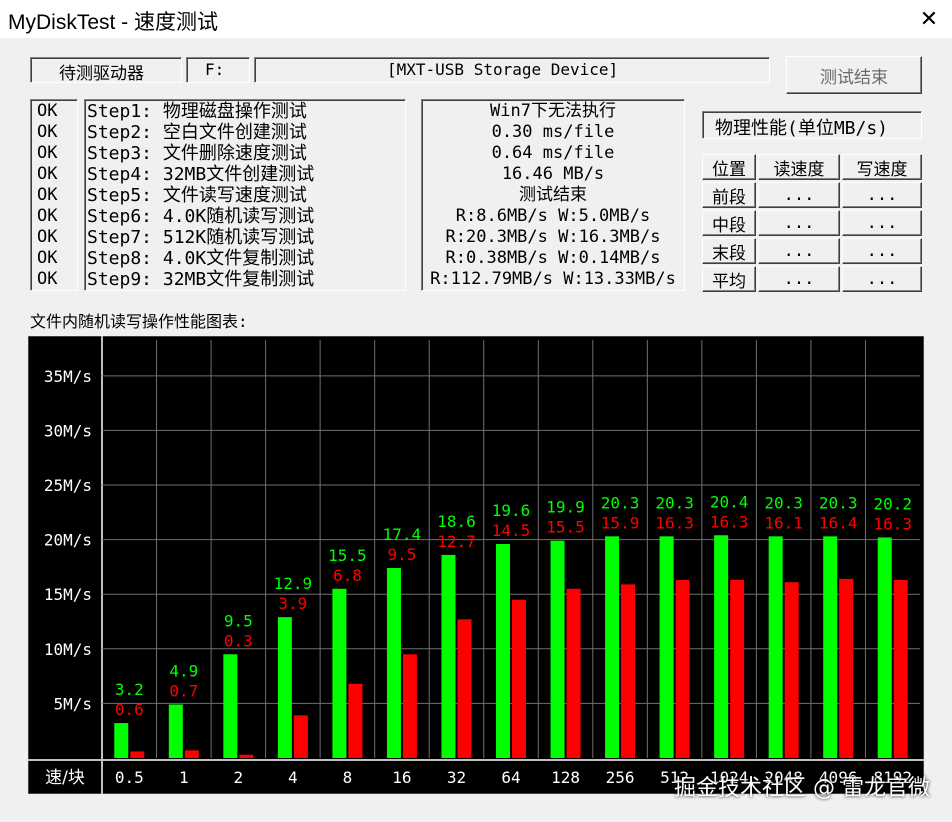  Describe the element at coordinates (510, 777) in the screenshot. I see `x-tick-label: 64` at that location.